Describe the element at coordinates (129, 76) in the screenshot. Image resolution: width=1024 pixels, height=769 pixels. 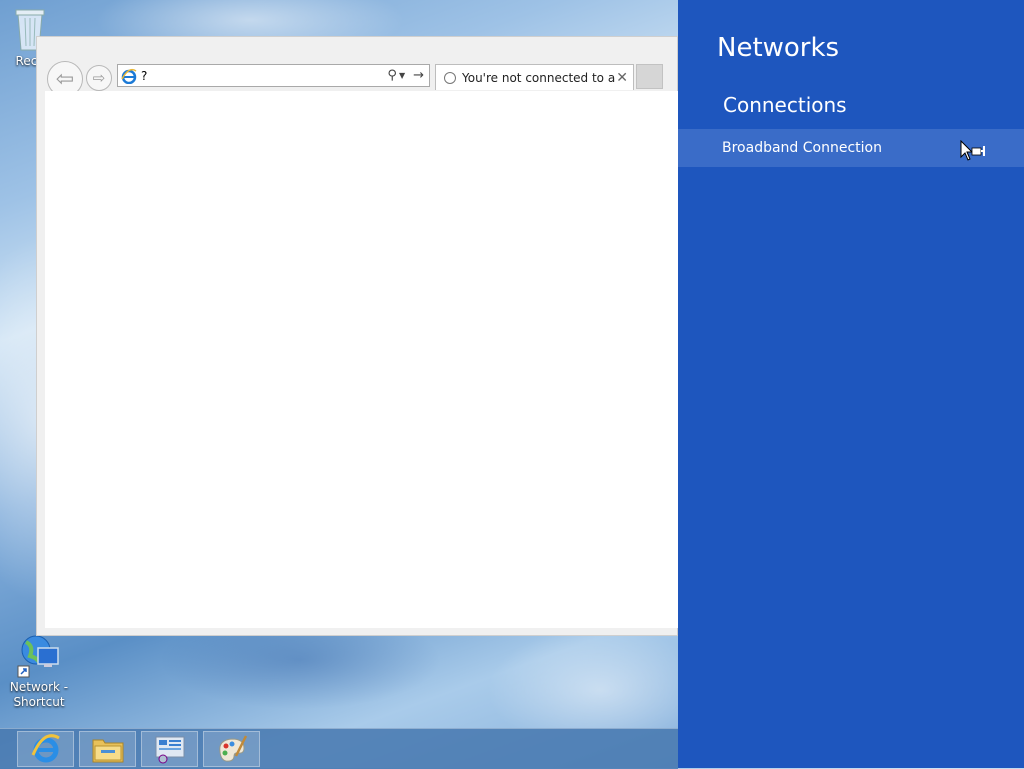
I see `ie-icon` at that location.